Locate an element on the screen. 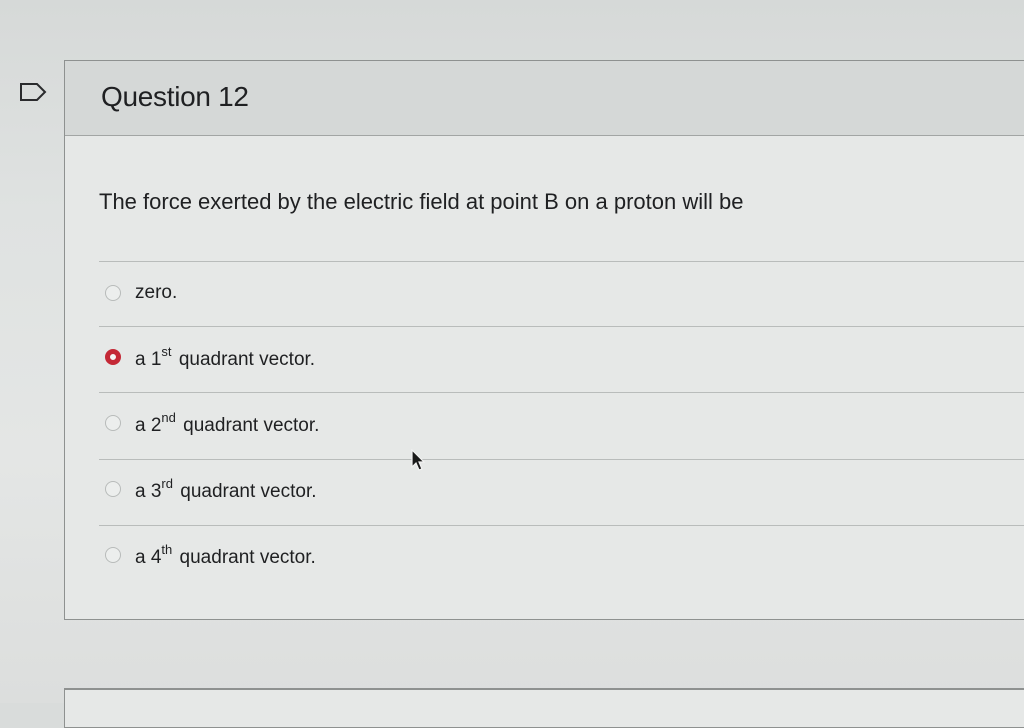 The image size is (1024, 728). option-label: a 1st quadrant vector. is located at coordinates (225, 356).